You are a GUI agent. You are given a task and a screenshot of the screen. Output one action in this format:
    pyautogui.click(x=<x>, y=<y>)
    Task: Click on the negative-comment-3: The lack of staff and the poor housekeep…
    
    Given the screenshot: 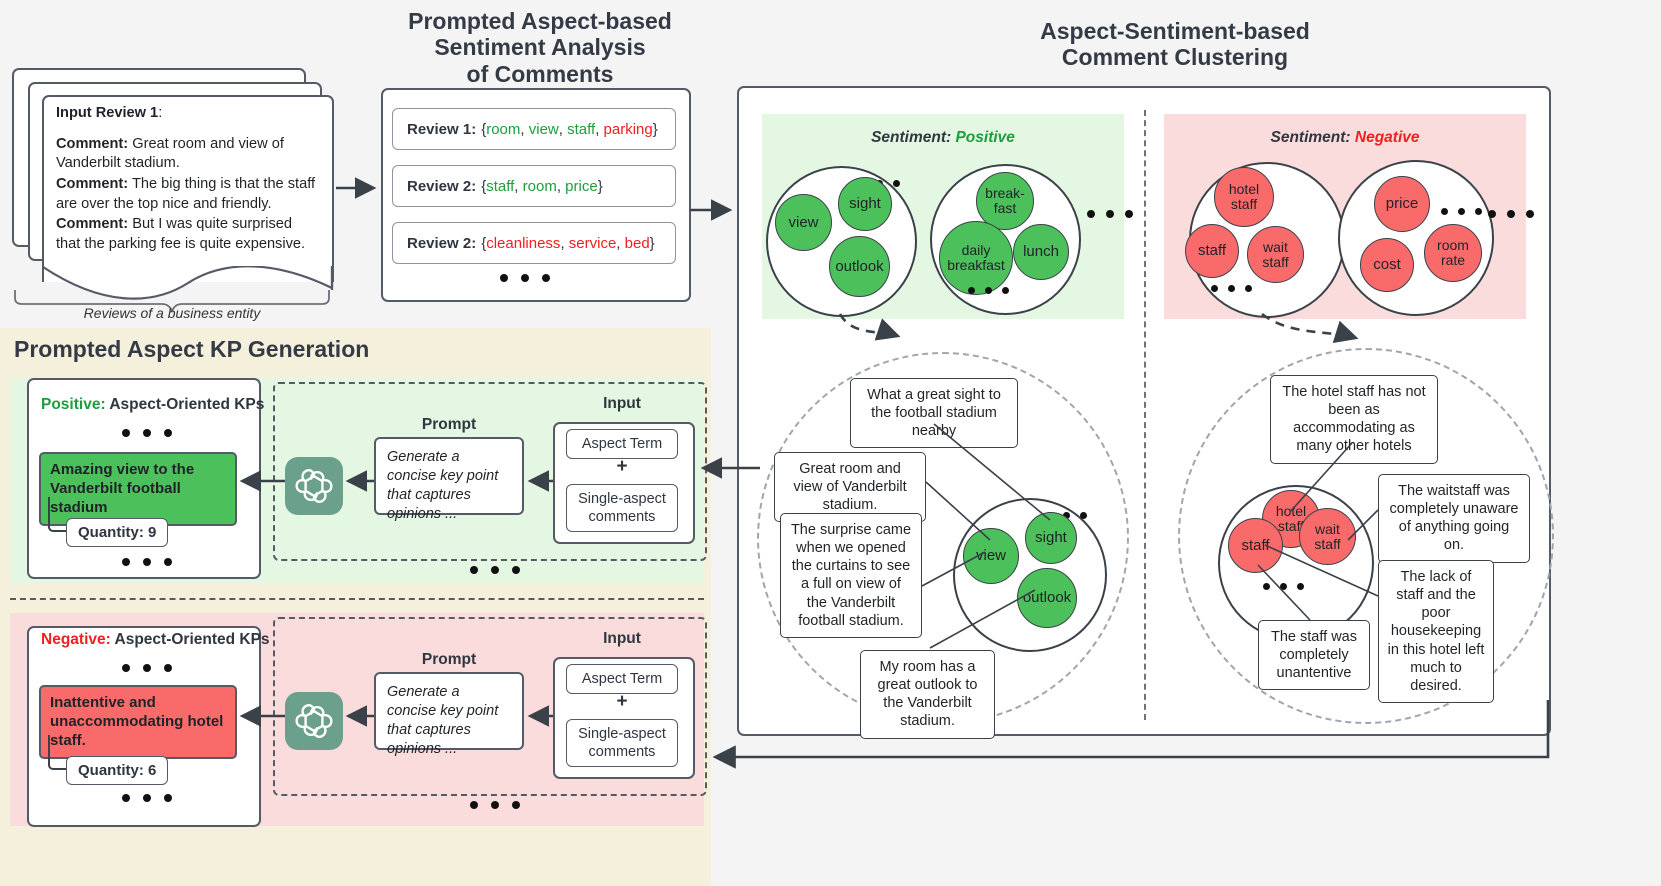 What is the action you would take?
    pyautogui.click(x=1436, y=631)
    